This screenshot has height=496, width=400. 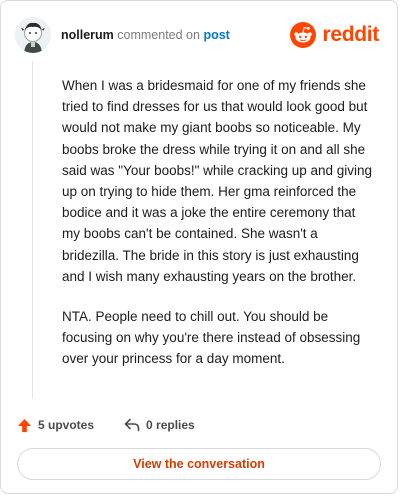 What do you see at coordinates (132, 425) in the screenshot?
I see `reply-arrow-icon` at bounding box center [132, 425].